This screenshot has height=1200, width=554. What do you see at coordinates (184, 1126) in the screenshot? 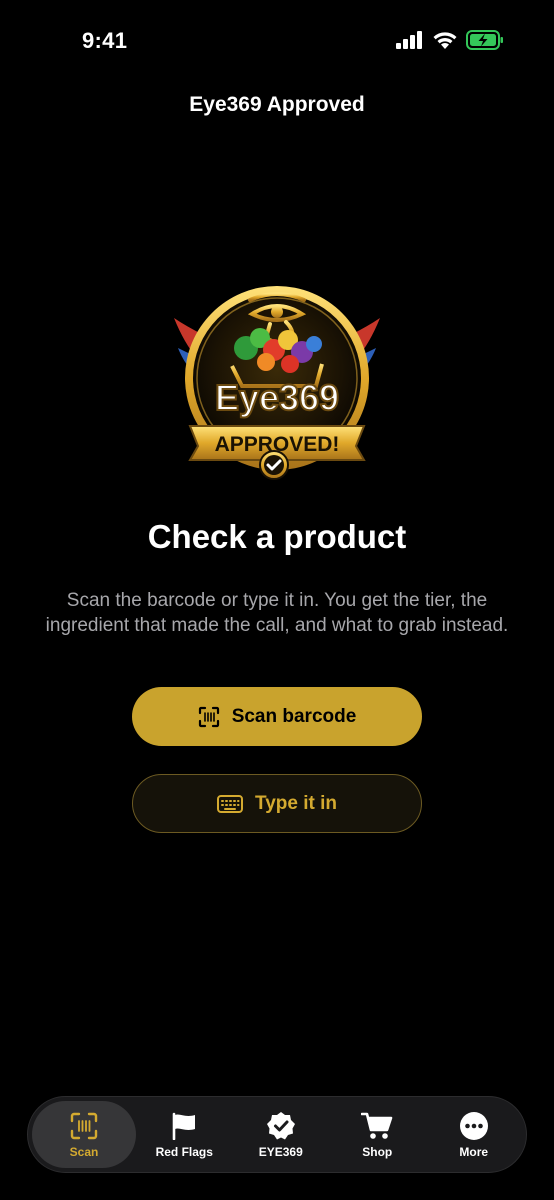
I see `flag-icon` at bounding box center [184, 1126].